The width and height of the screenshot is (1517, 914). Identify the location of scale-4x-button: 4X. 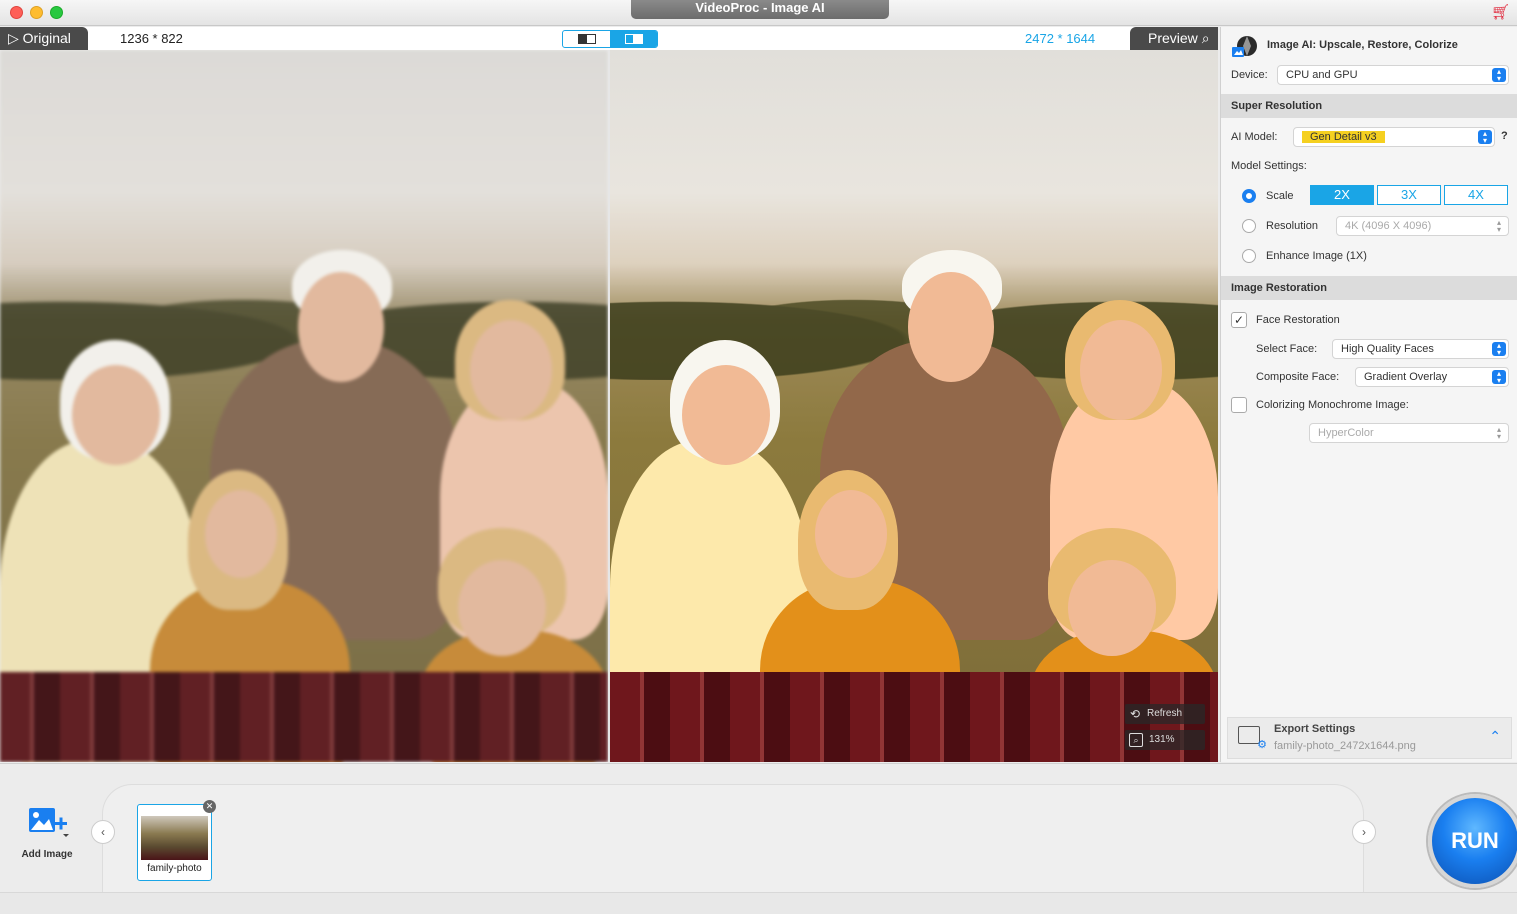
(1476, 195).